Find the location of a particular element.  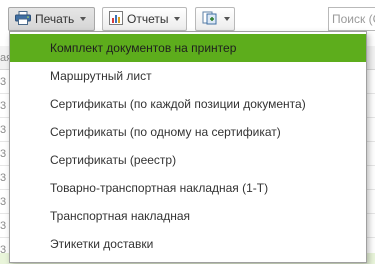

print-button: Печать is located at coordinates (51, 19).